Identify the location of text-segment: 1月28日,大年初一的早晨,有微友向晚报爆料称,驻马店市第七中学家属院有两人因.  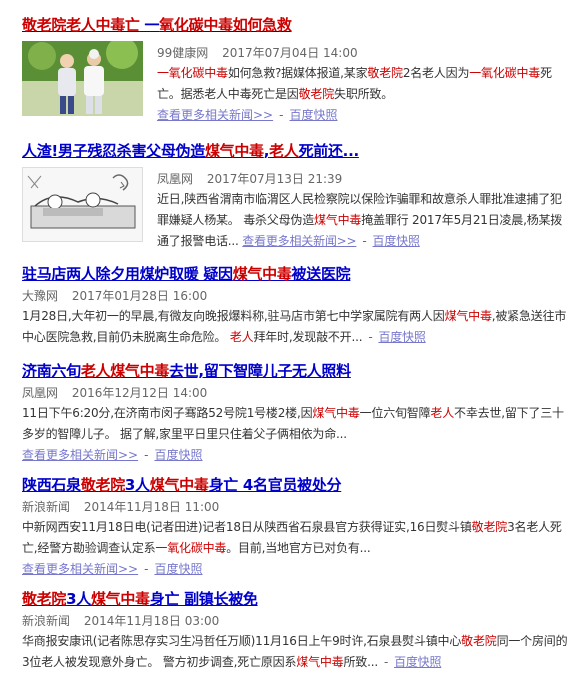
(233, 316).